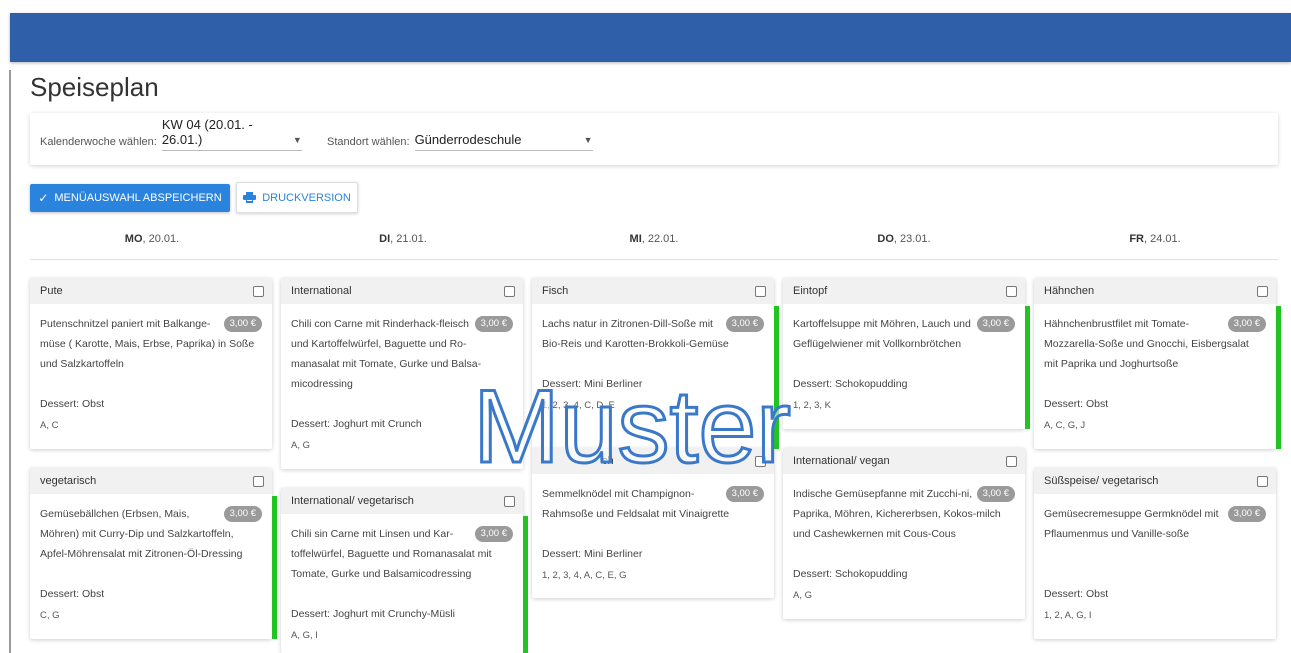 The width and height of the screenshot is (1291, 653). What do you see at coordinates (306, 197) in the screenshot?
I see `print-version-label: DRUCKVERSION` at bounding box center [306, 197].